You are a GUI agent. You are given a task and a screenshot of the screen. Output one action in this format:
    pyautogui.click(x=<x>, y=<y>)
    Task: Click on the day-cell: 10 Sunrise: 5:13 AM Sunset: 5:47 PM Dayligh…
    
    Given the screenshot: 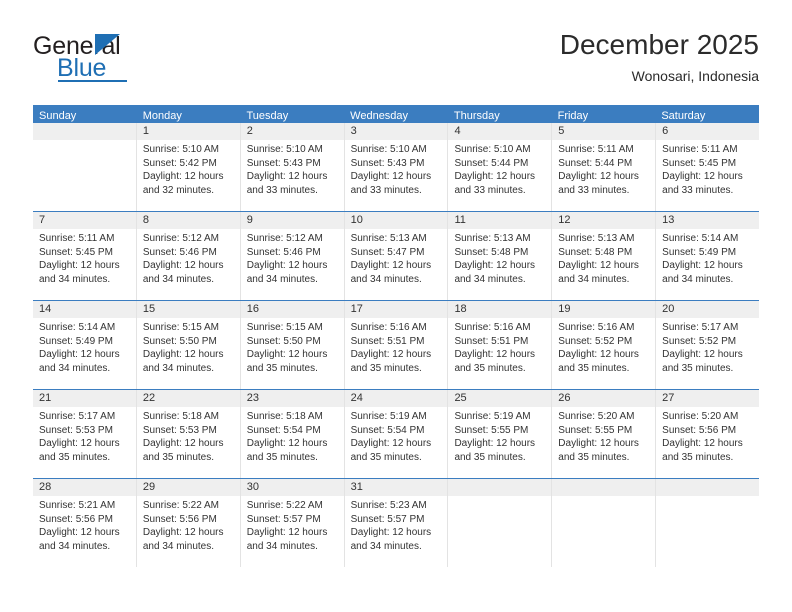 What is the action you would take?
    pyautogui.click(x=396, y=256)
    